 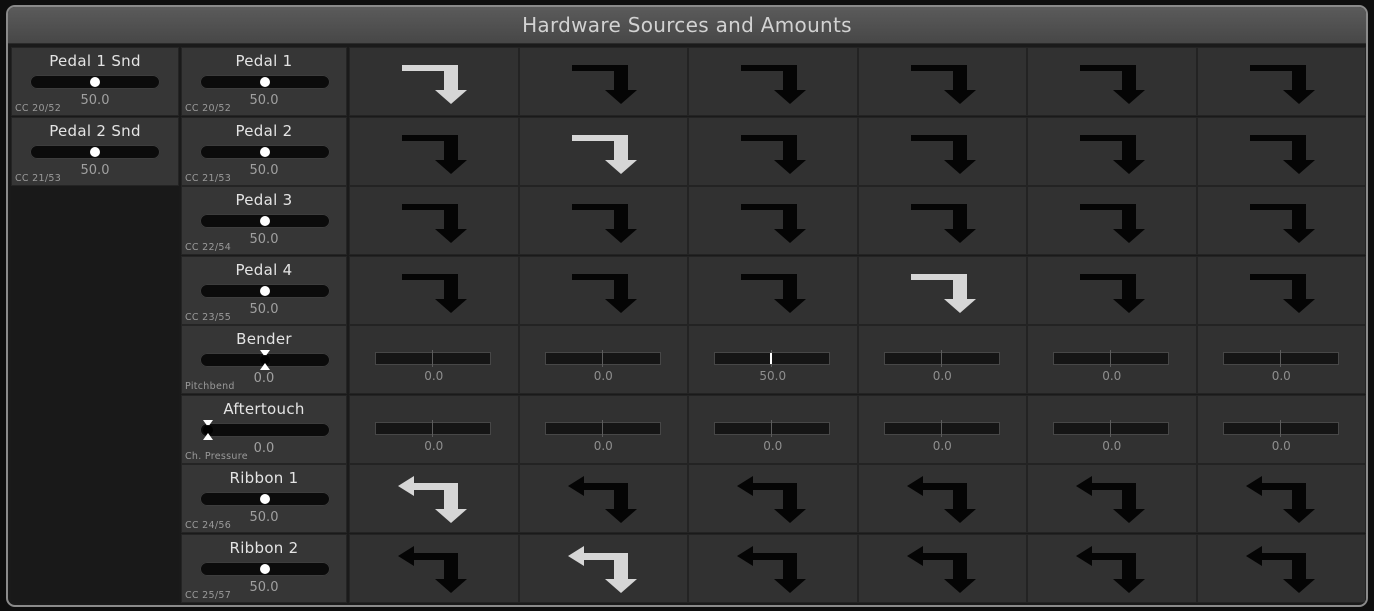 I want to click on source-cell: Ribbon 1 50.0 CC 24/56, so click(x=264, y=498).